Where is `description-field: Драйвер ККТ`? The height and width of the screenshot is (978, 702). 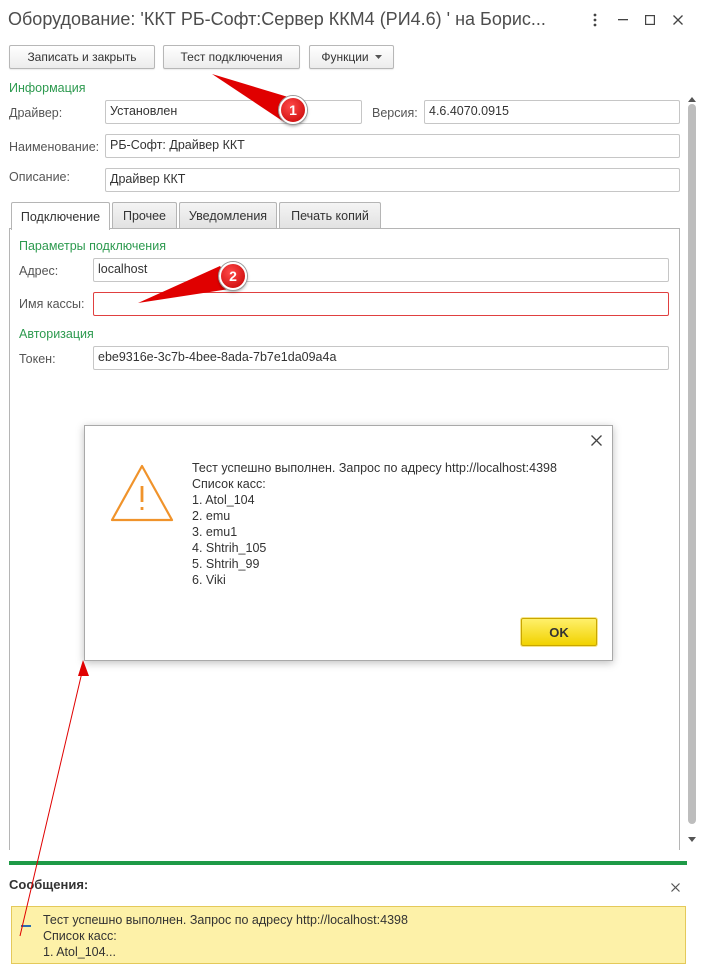 description-field: Драйвер ККТ is located at coordinates (392, 180).